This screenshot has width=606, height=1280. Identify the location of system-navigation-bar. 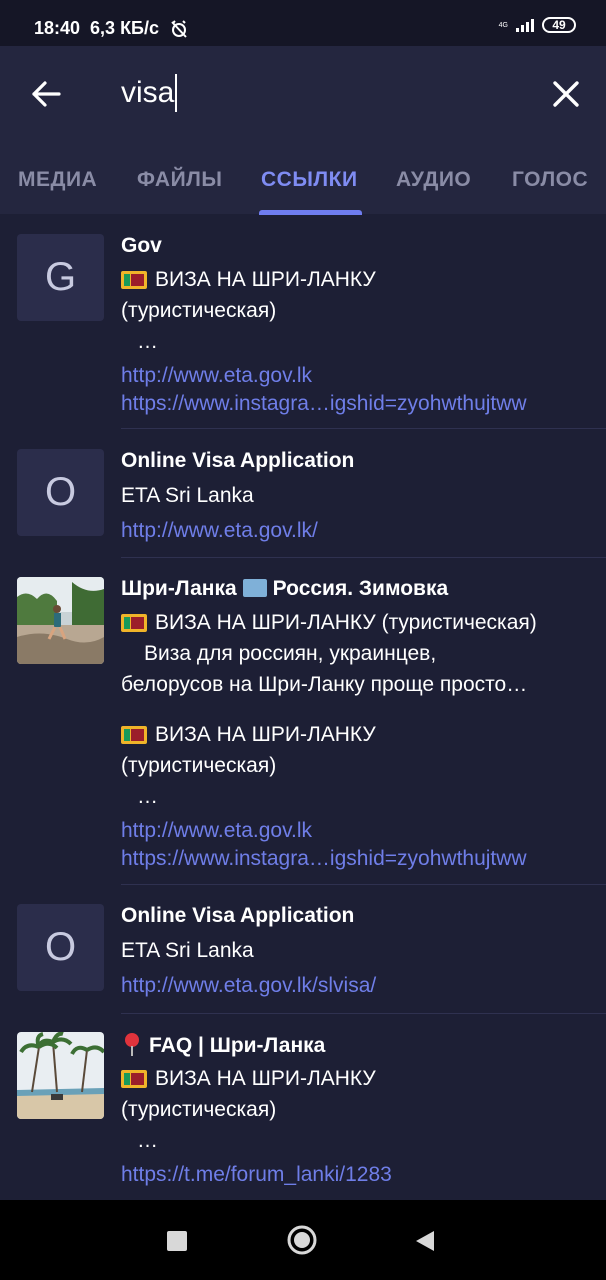
(303, 1240).